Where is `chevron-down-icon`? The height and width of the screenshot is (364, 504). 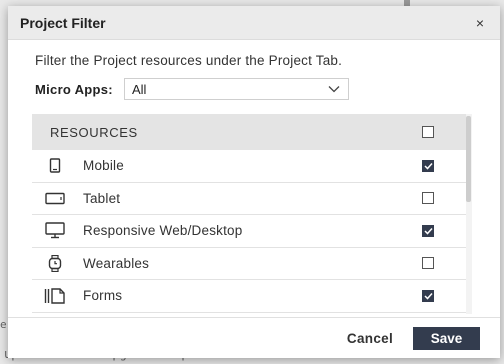
chevron-down-icon is located at coordinates (334, 89).